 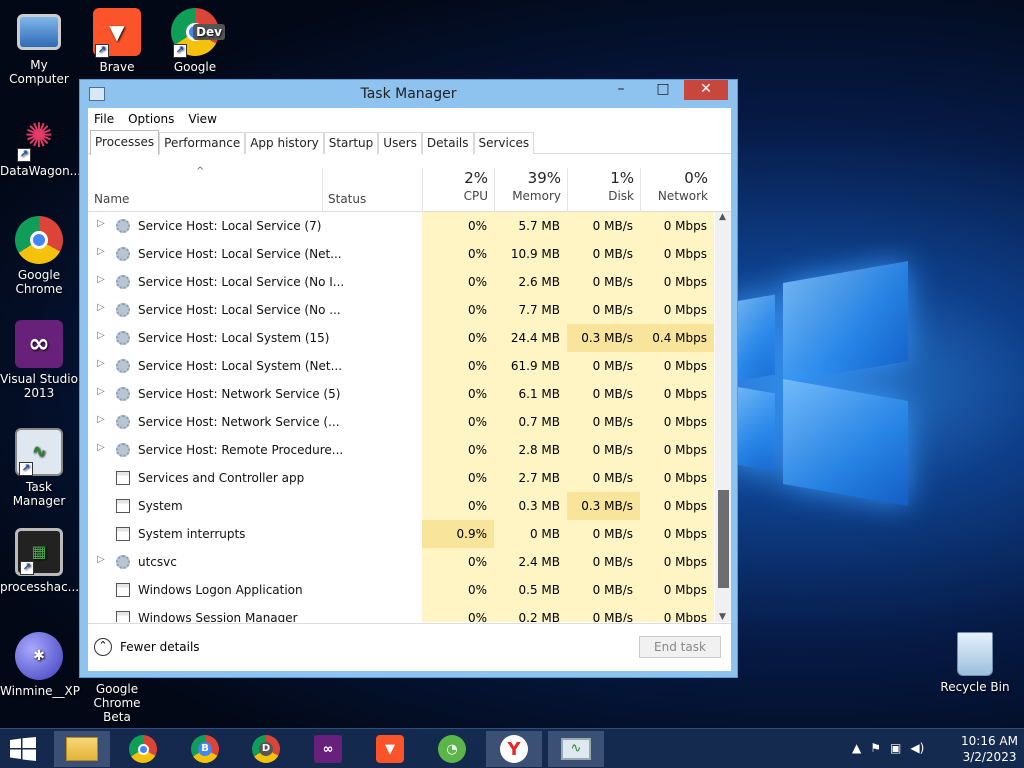 What do you see at coordinates (202, 143) in the screenshot?
I see `tab-performance: Performance` at bounding box center [202, 143].